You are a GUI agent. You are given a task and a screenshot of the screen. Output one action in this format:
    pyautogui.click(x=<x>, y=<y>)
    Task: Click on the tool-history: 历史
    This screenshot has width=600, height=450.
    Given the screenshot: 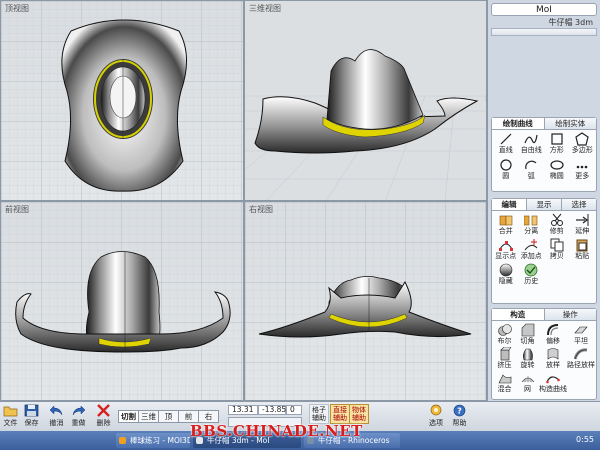 What is the action you would take?
    pyautogui.click(x=532, y=274)
    